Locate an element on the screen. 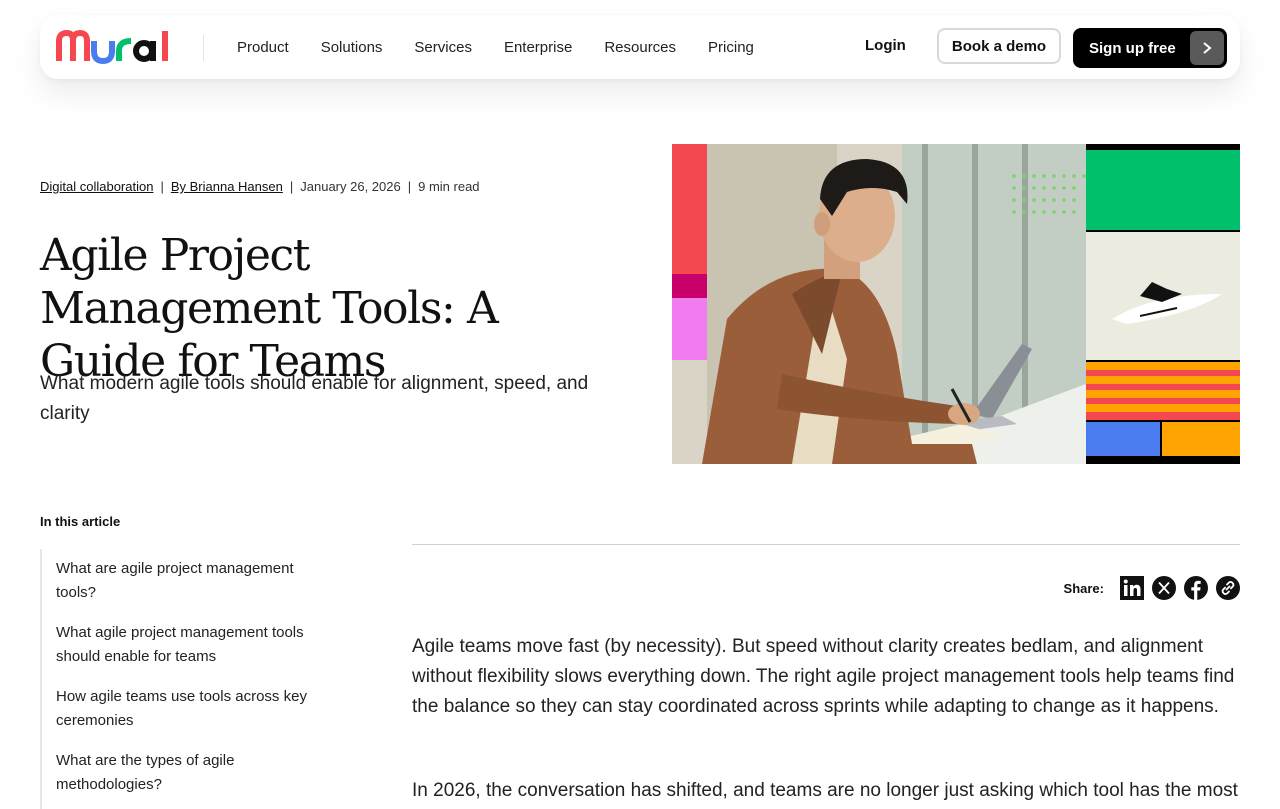 The height and width of the screenshot is (809, 1280). chevron-right-icon is located at coordinates (1207, 48).